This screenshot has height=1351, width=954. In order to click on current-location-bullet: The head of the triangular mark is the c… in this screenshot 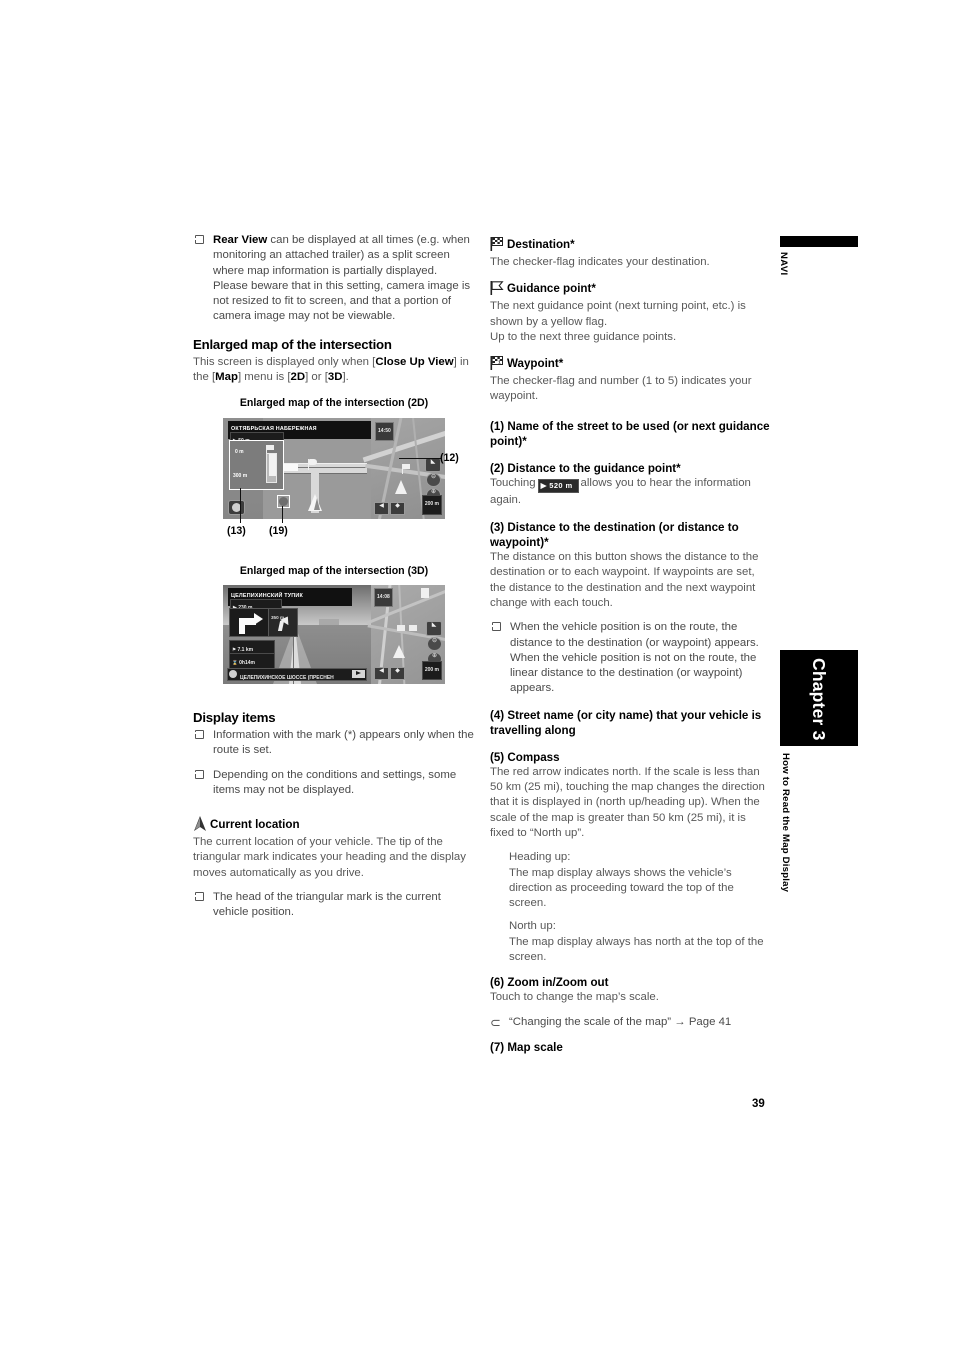, I will do `click(334, 905)`.